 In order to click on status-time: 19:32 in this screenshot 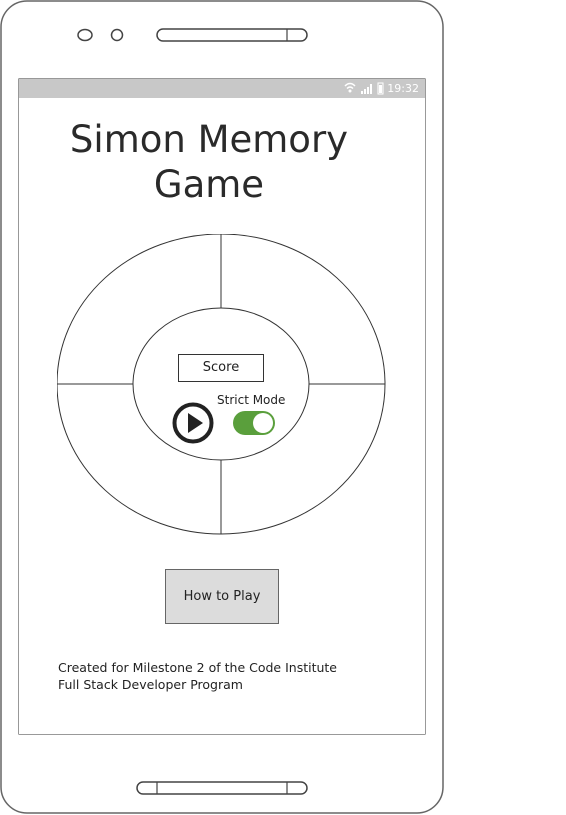, I will do `click(403, 88)`.